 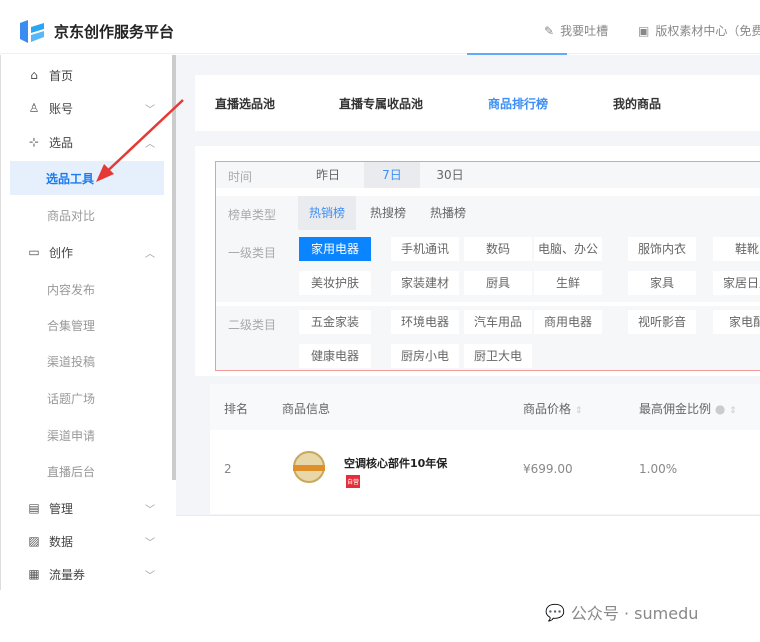 I want to click on feedback-label: 我要吐槽, so click(x=584, y=31).